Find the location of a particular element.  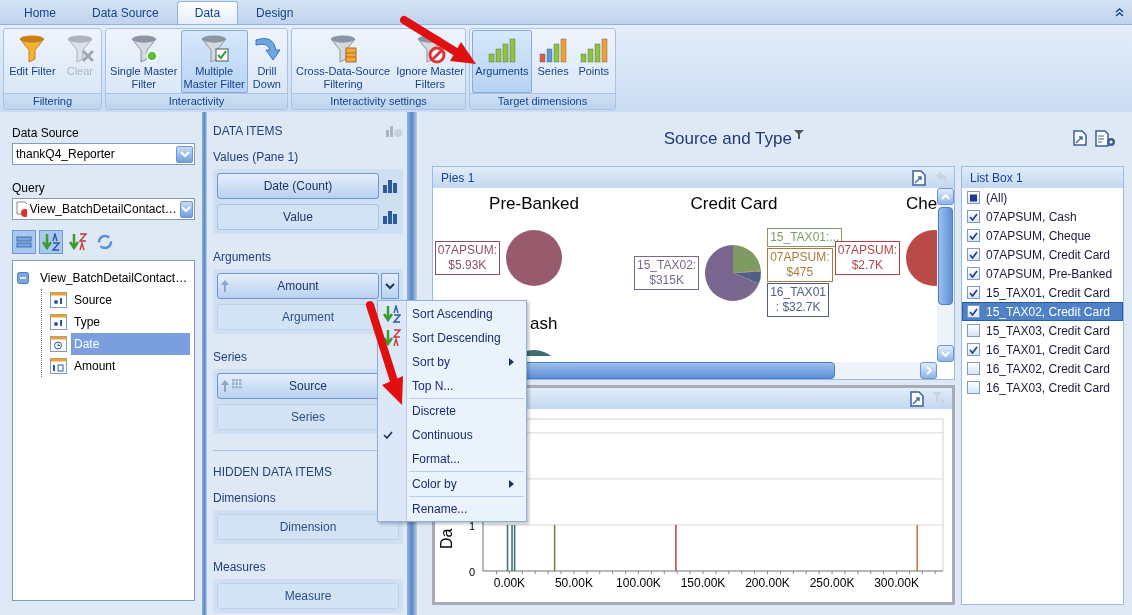

ribbon-button: Cross-Data-Source Filtering is located at coordinates (343, 61).